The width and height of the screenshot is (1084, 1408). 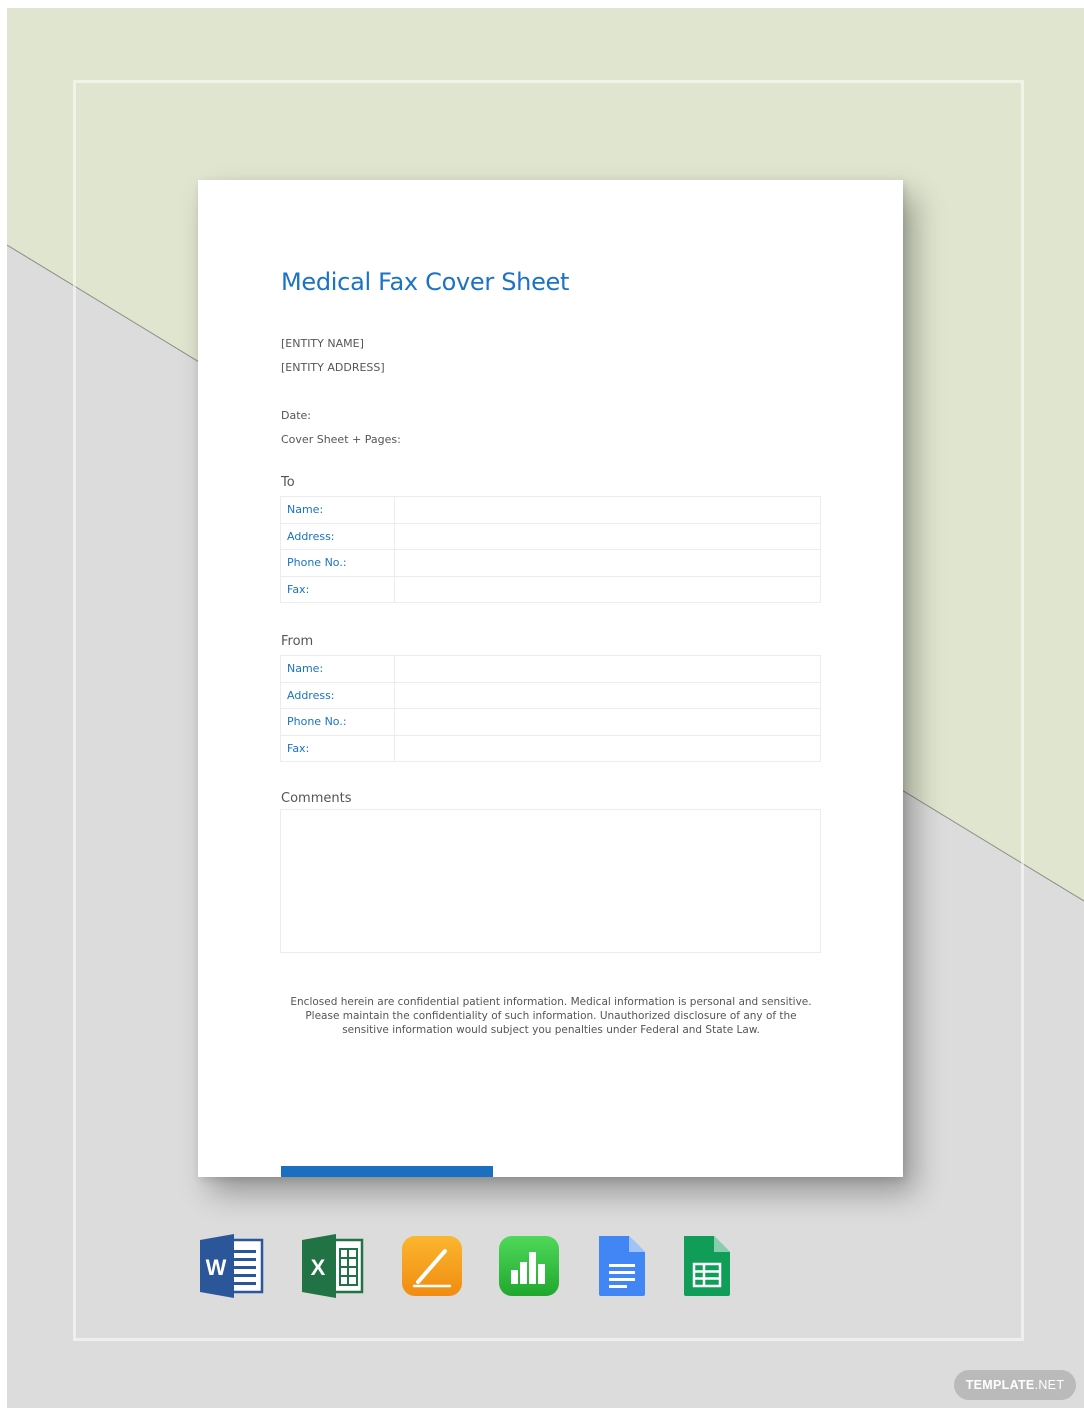 What do you see at coordinates (607, 722) in the screenshot?
I see `from-phone-field` at bounding box center [607, 722].